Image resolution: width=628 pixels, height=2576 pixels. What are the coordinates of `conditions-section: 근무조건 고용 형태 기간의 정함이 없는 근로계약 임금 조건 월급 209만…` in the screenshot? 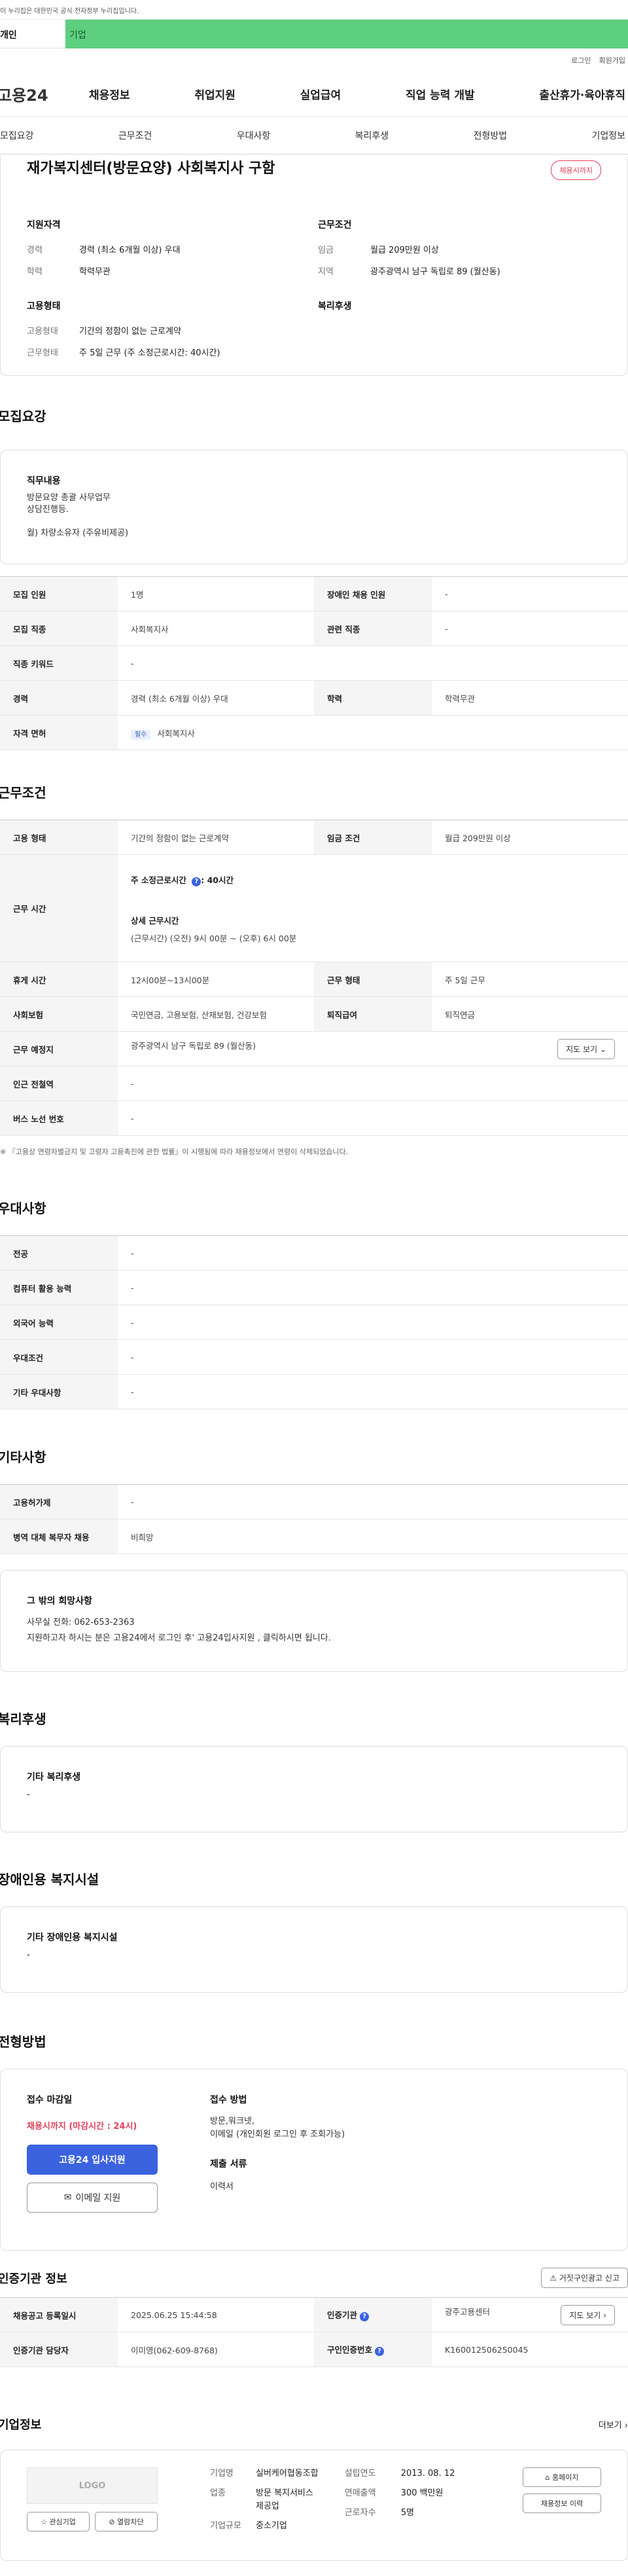 It's located at (314, 969).